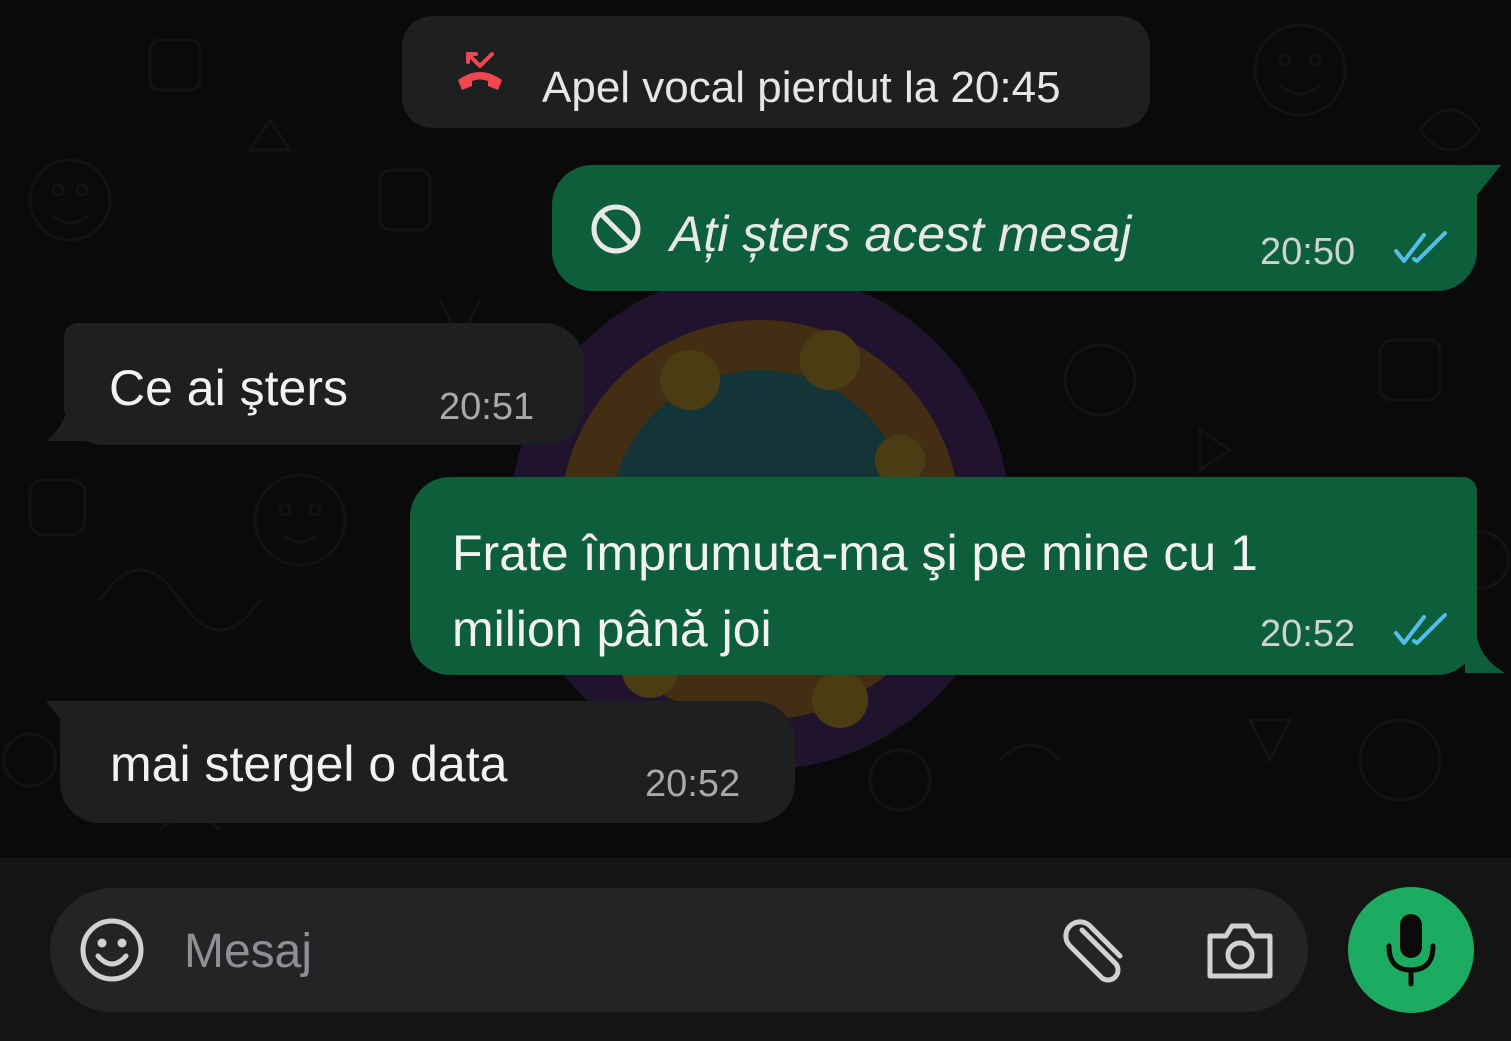 This screenshot has width=1511, height=1041. I want to click on camera-icon, so click(1240, 951).